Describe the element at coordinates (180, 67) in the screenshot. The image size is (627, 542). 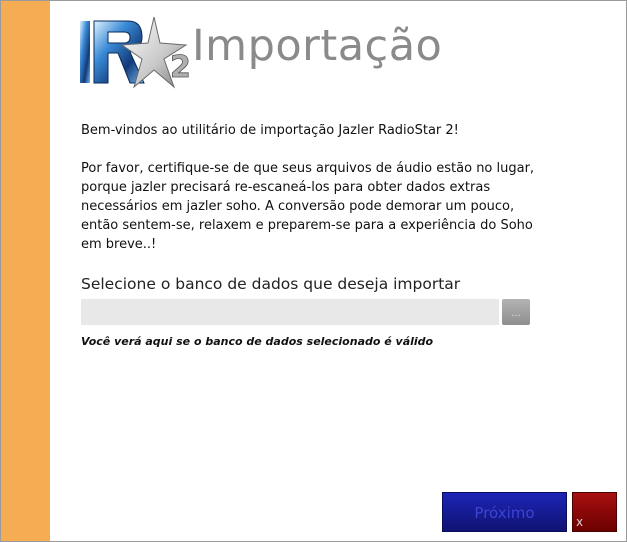
I see `svg-text: 2` at that location.